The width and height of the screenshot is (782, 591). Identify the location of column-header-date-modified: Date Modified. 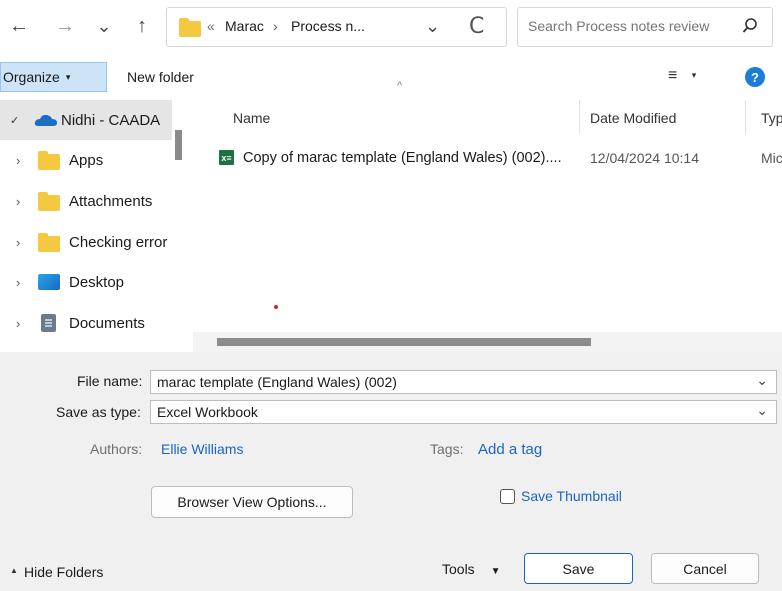
(633, 118).